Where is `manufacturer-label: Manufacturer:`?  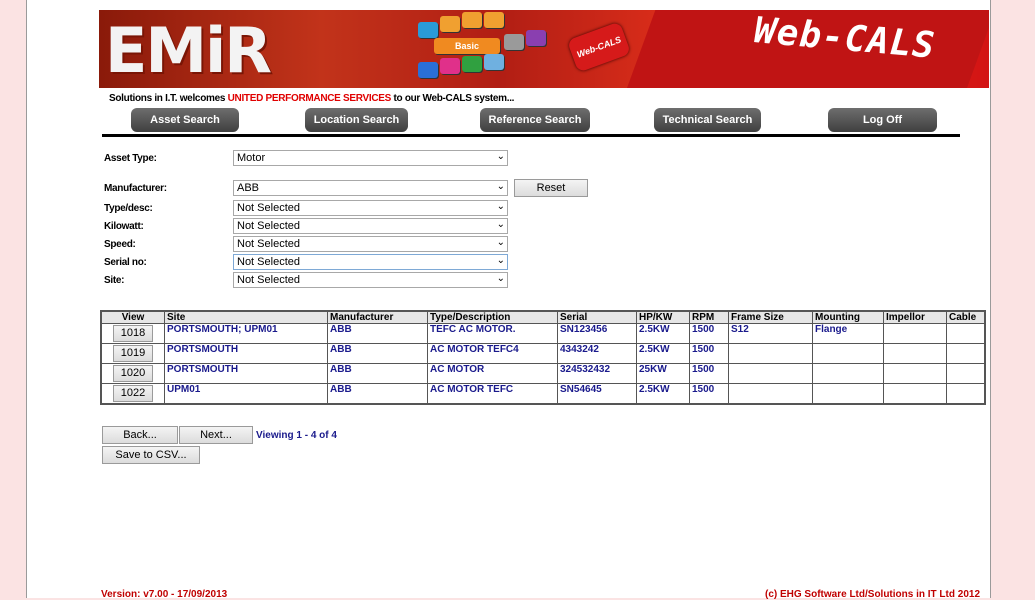
manufacturer-label: Manufacturer: is located at coordinates (135, 188).